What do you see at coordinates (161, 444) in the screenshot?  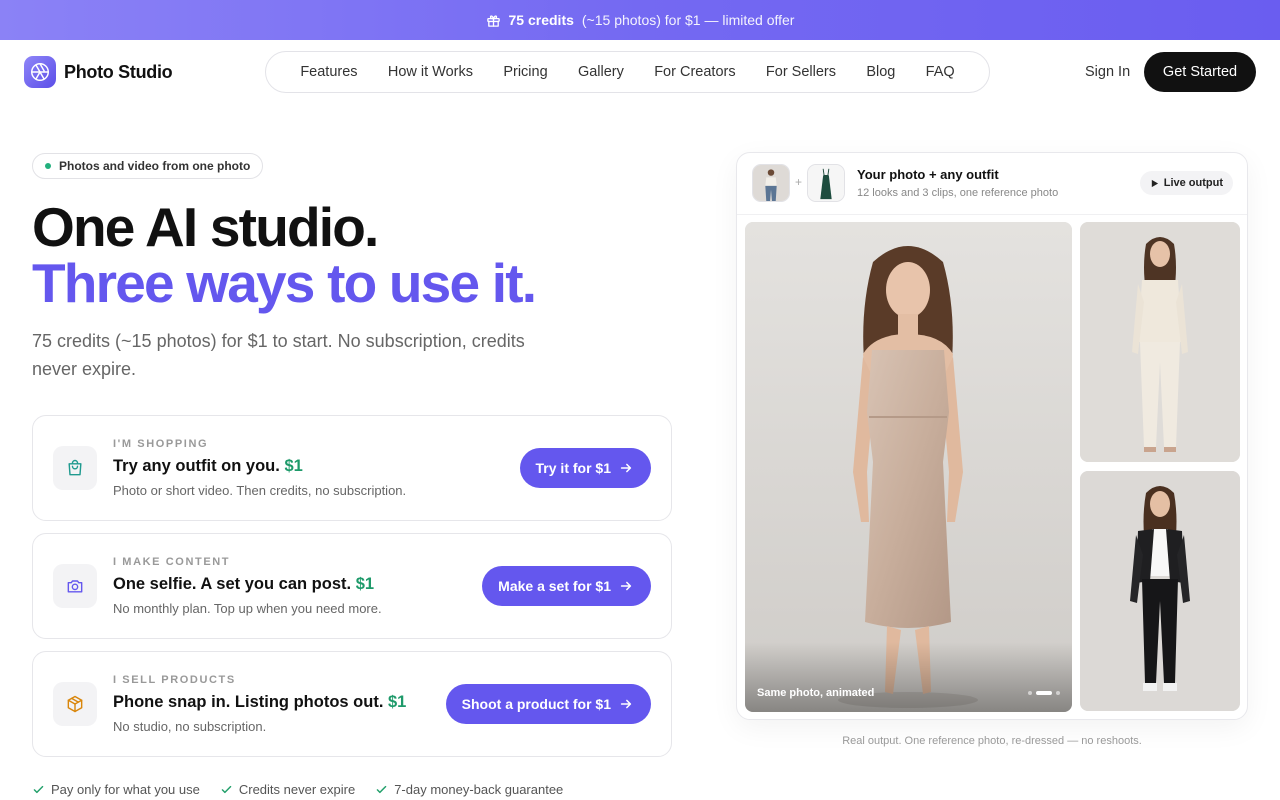 I see `option-kicker: I'M SHOPPING` at bounding box center [161, 444].